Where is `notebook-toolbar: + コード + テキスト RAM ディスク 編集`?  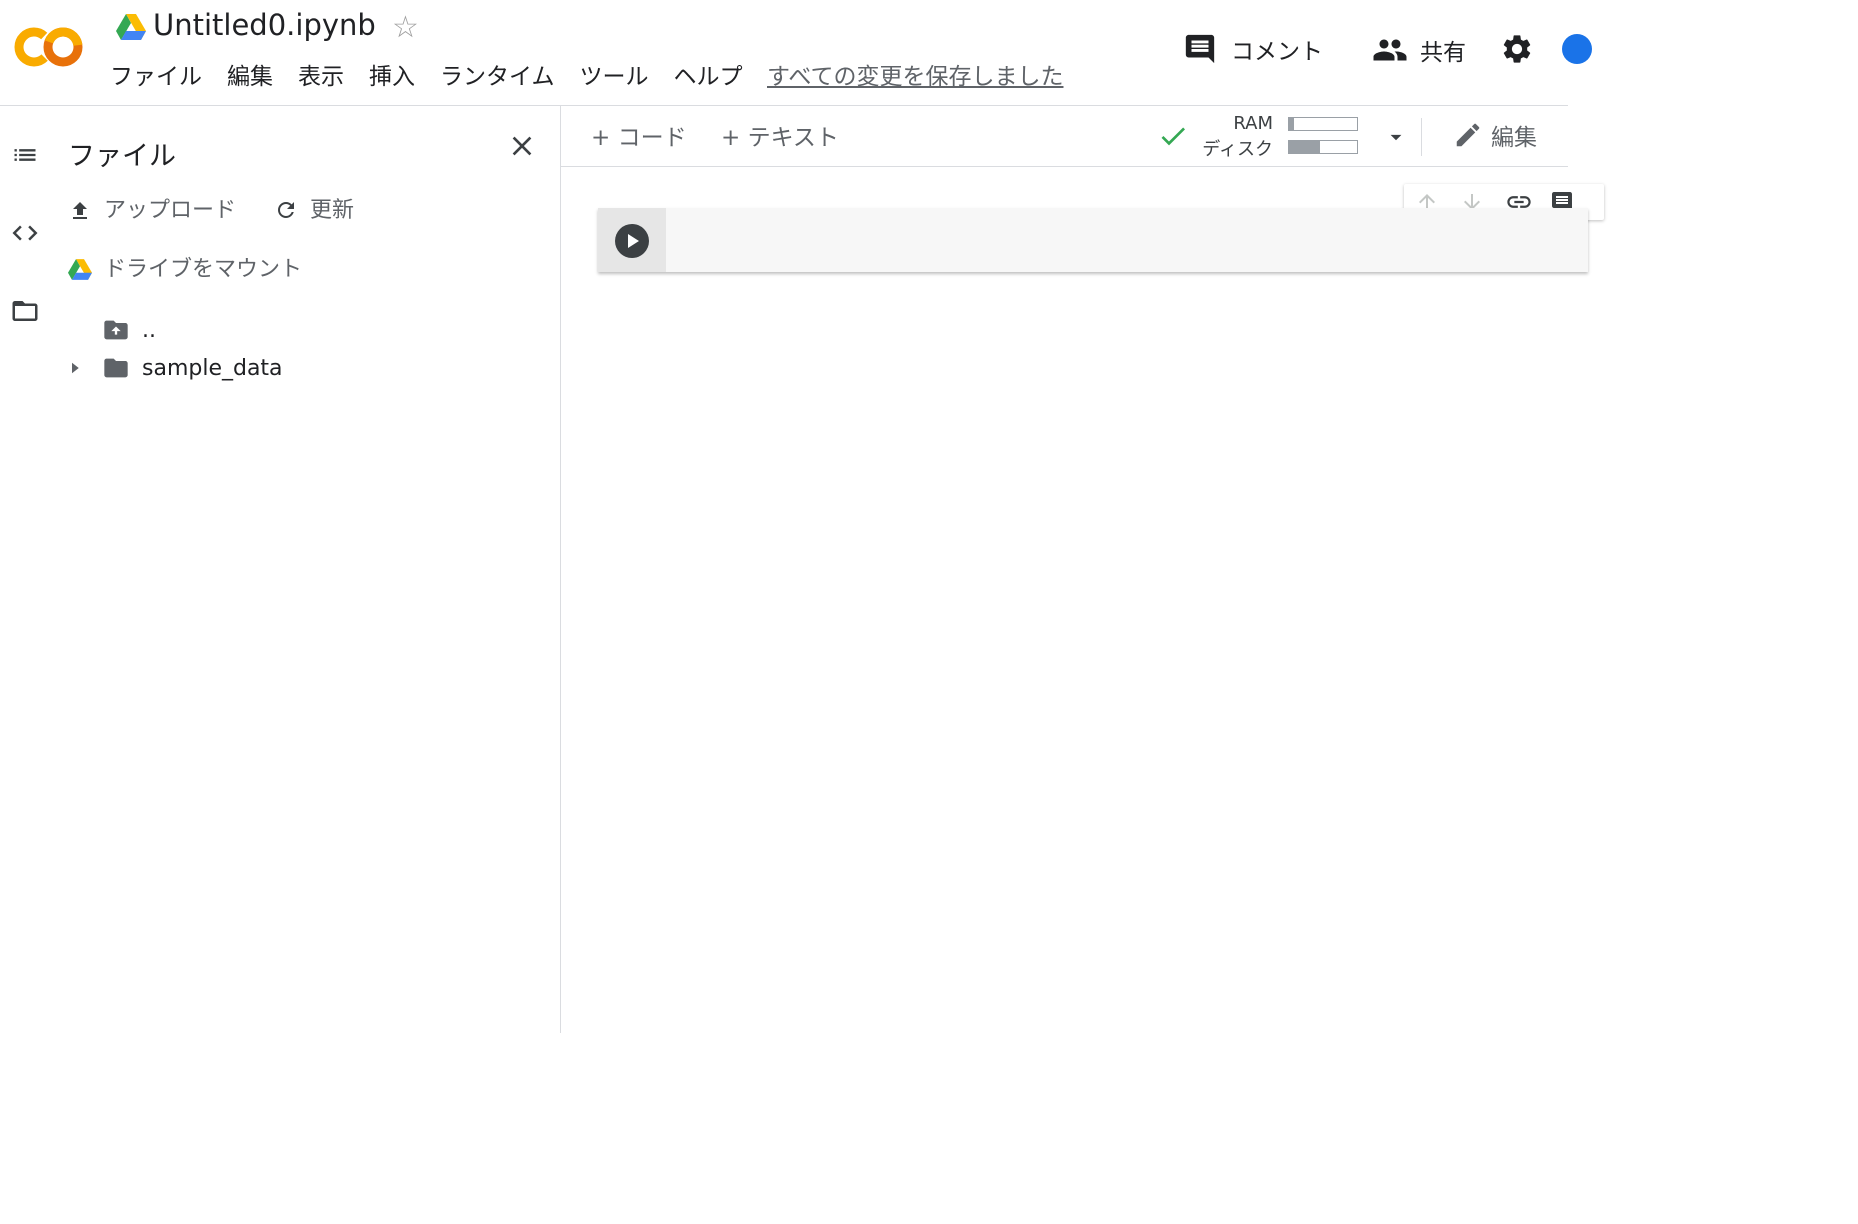 notebook-toolbar: + コード + テキスト RAM ディスク 編集 is located at coordinates (1064, 136).